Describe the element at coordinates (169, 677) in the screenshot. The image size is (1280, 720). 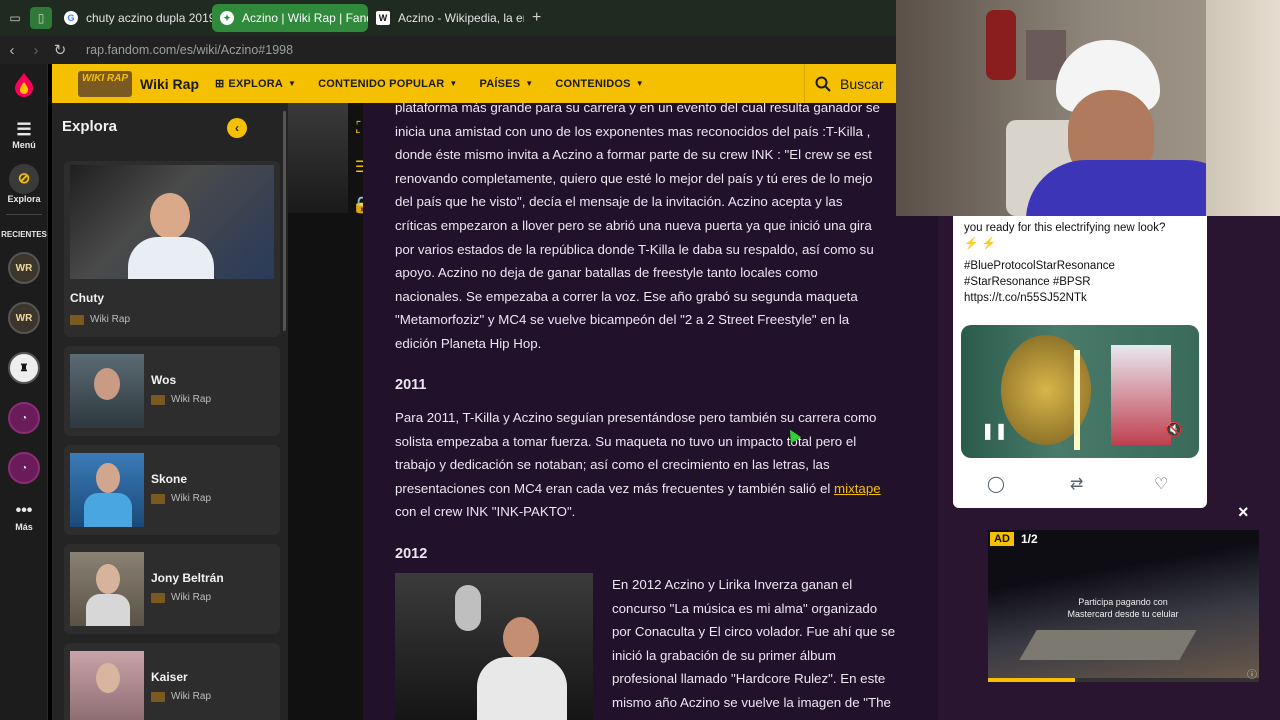
I see `card-name: Kaiser` at that location.